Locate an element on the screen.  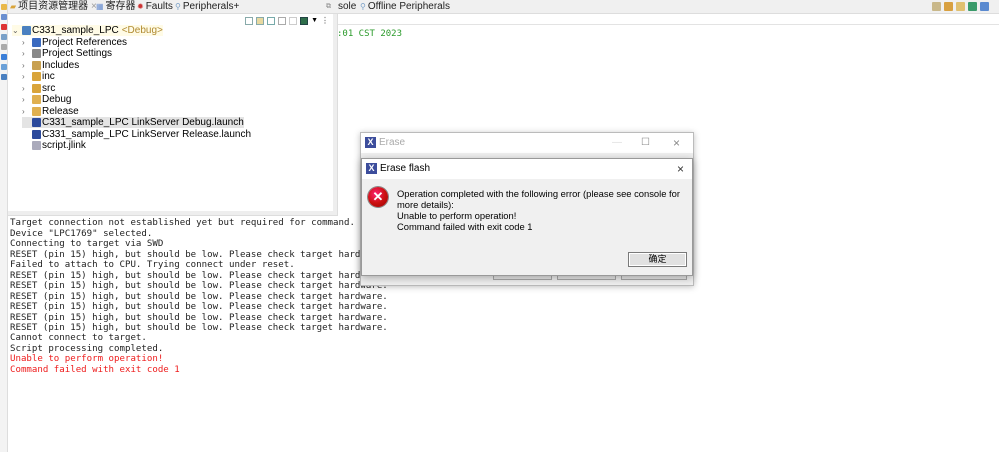
tree-item: › inc is located at coordinates (38, 76).